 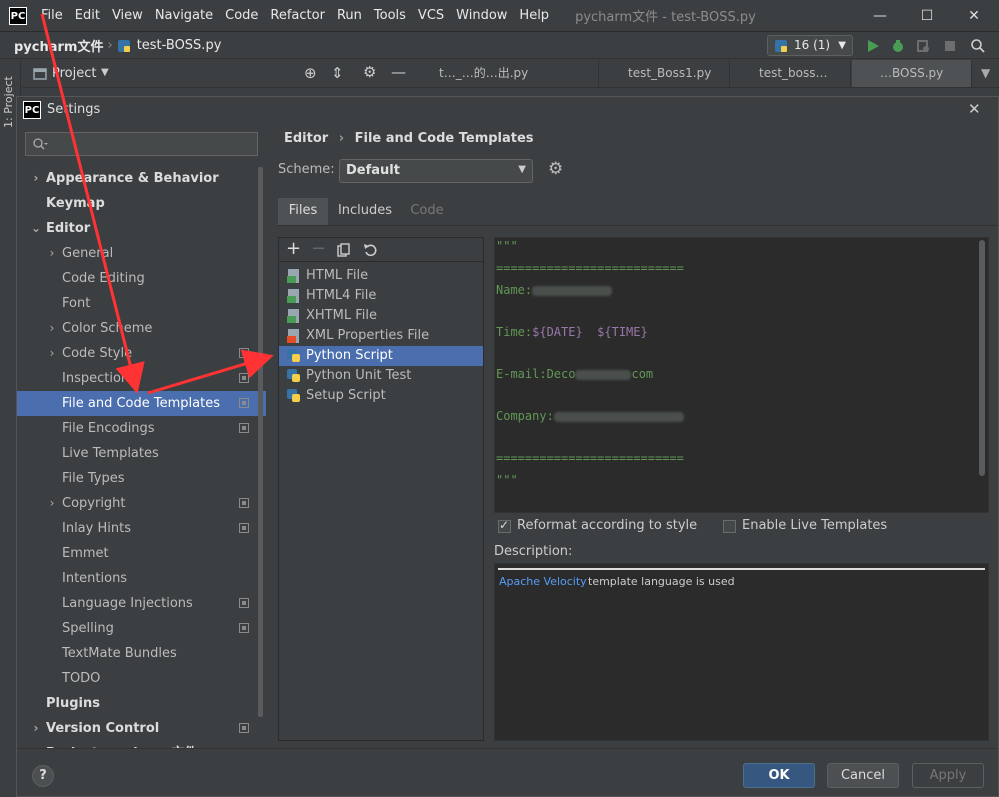 What do you see at coordinates (141, 503) in the screenshot?
I see `sidebar-item-copyright: › Copyright` at bounding box center [141, 503].